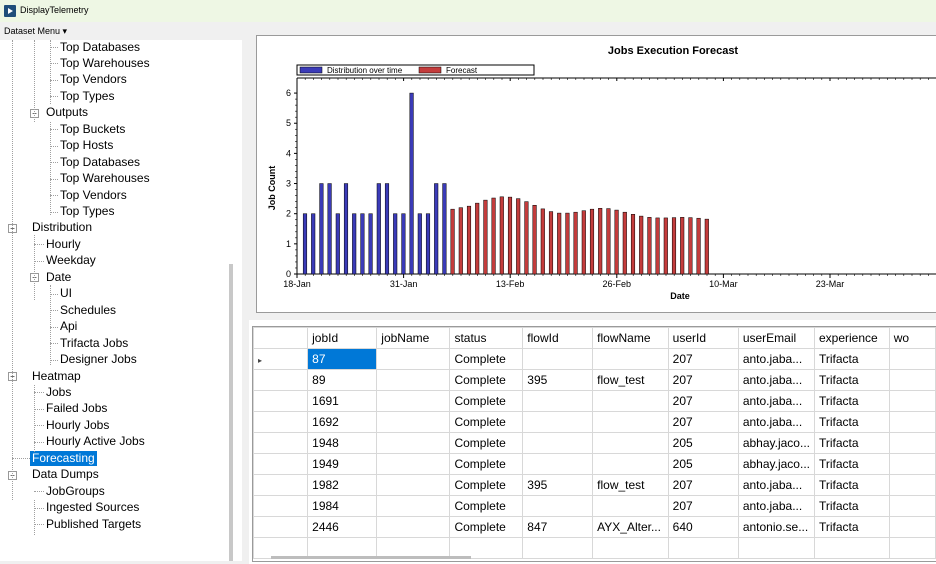 This screenshot has width=936, height=564. Describe the element at coordinates (558, 527) in the screenshot. I see `cell-flowid: 847` at that location.